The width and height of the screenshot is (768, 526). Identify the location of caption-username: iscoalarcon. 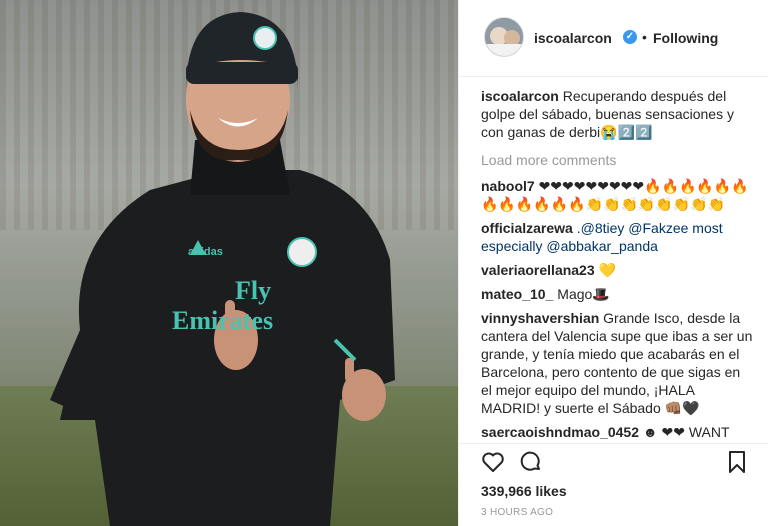
(520, 96).